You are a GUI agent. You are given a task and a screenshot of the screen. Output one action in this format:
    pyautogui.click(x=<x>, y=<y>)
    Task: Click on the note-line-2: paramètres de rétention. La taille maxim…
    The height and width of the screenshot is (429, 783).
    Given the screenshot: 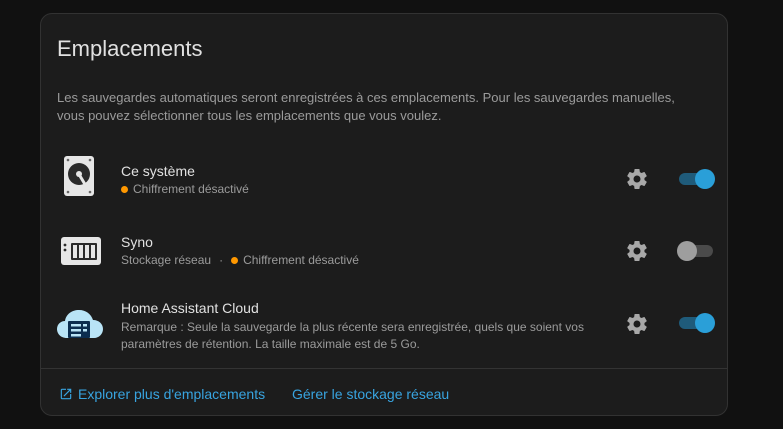 What is the action you would take?
    pyautogui.click(x=270, y=344)
    